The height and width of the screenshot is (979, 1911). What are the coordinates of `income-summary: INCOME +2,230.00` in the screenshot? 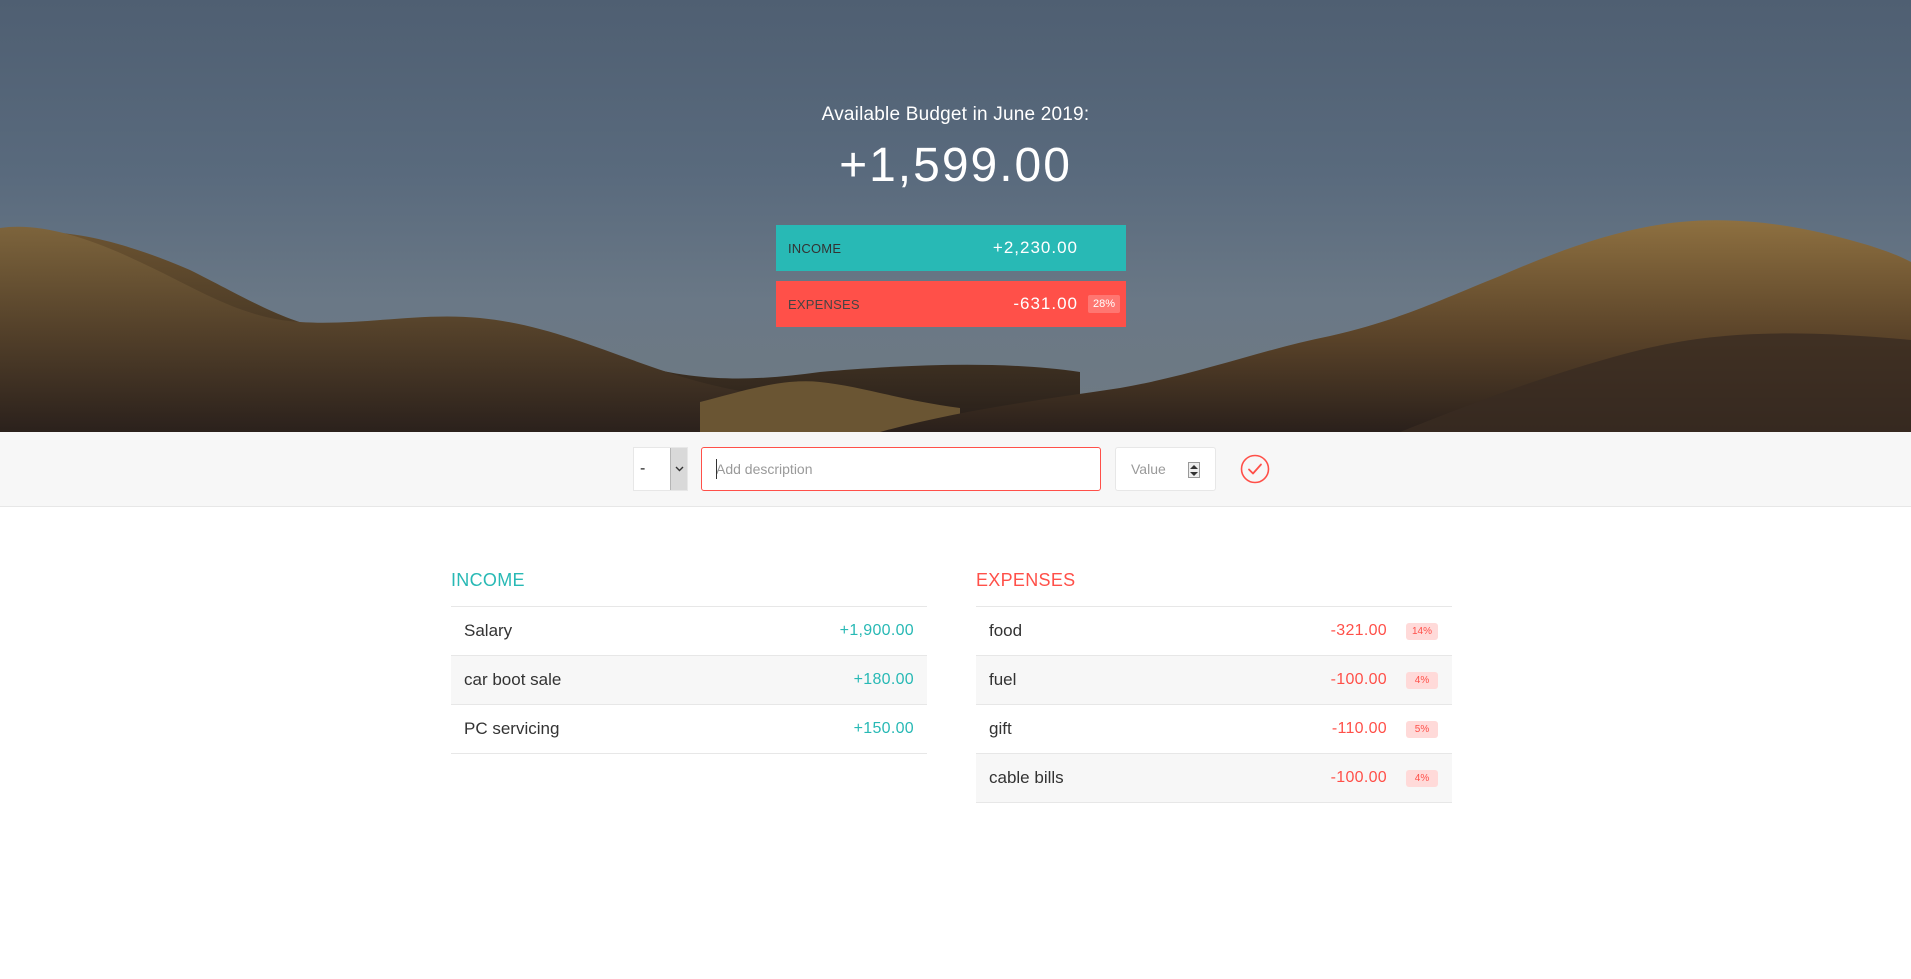 It's located at (951, 248).